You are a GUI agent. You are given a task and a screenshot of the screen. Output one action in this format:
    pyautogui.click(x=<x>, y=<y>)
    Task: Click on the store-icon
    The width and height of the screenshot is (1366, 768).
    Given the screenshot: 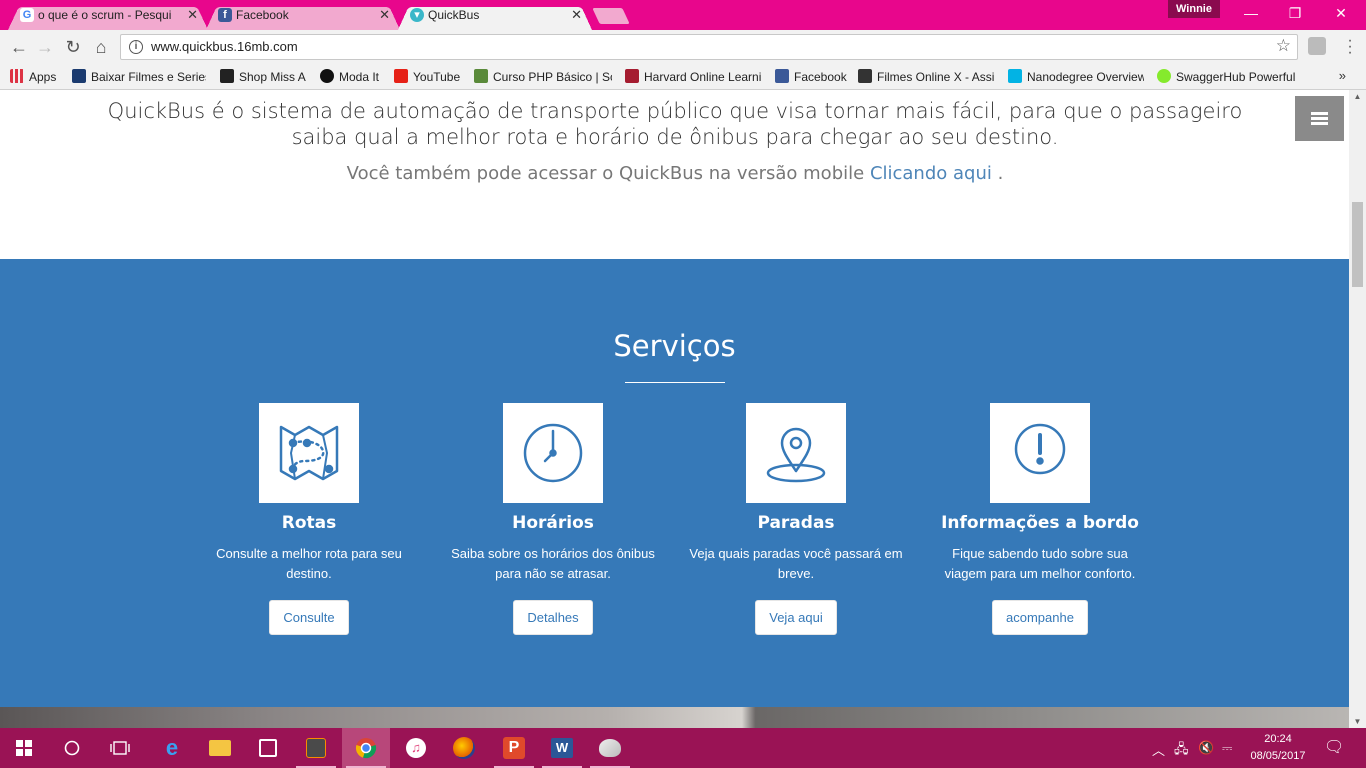 What is the action you would take?
    pyautogui.click(x=268, y=748)
    